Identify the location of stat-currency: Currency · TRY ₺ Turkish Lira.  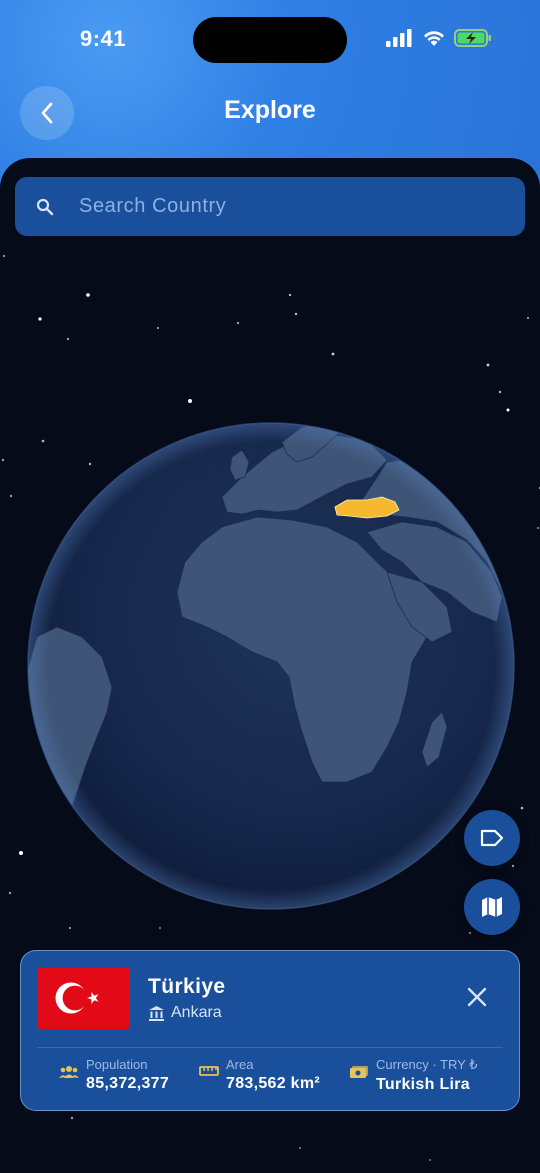
(413, 1075).